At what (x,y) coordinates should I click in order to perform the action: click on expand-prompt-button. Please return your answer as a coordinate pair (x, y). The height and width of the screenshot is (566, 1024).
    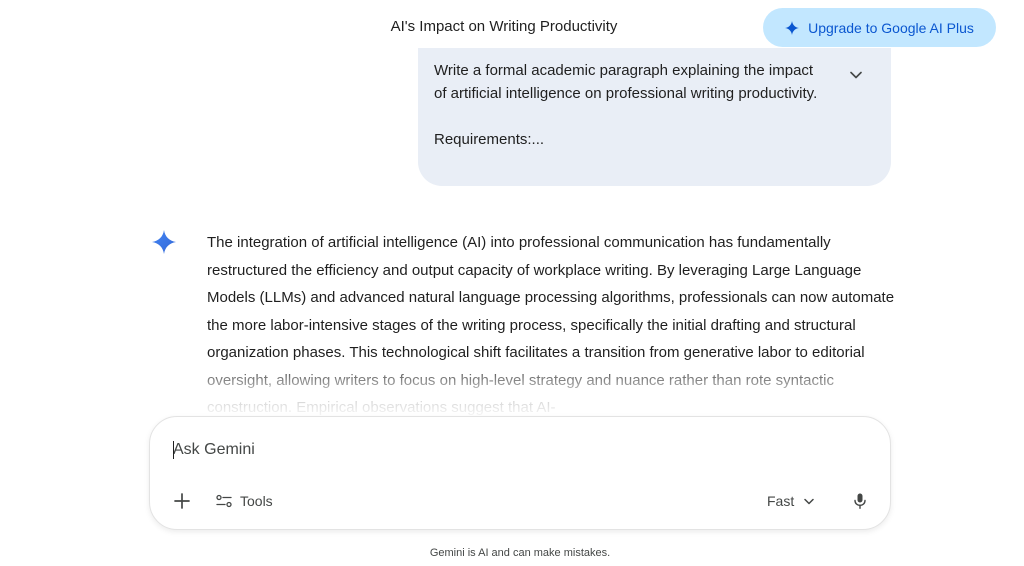
    Looking at the image, I should click on (856, 75).